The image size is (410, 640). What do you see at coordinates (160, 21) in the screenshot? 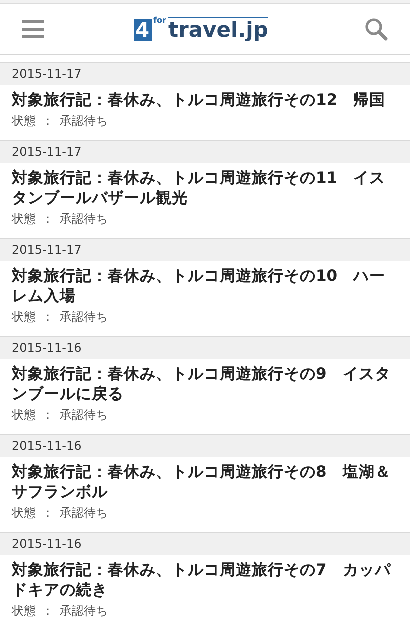
I see `logo-sub: for` at bounding box center [160, 21].